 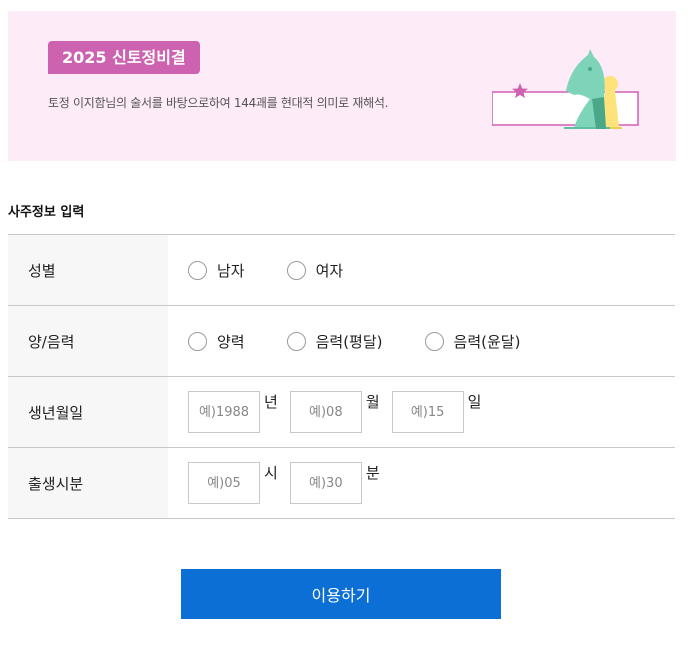 I want to click on banner-description: 토정 이지함님의 술서를 바탕으로하여 144괘를 현대적 의미로 재해석., so click(x=218, y=103).